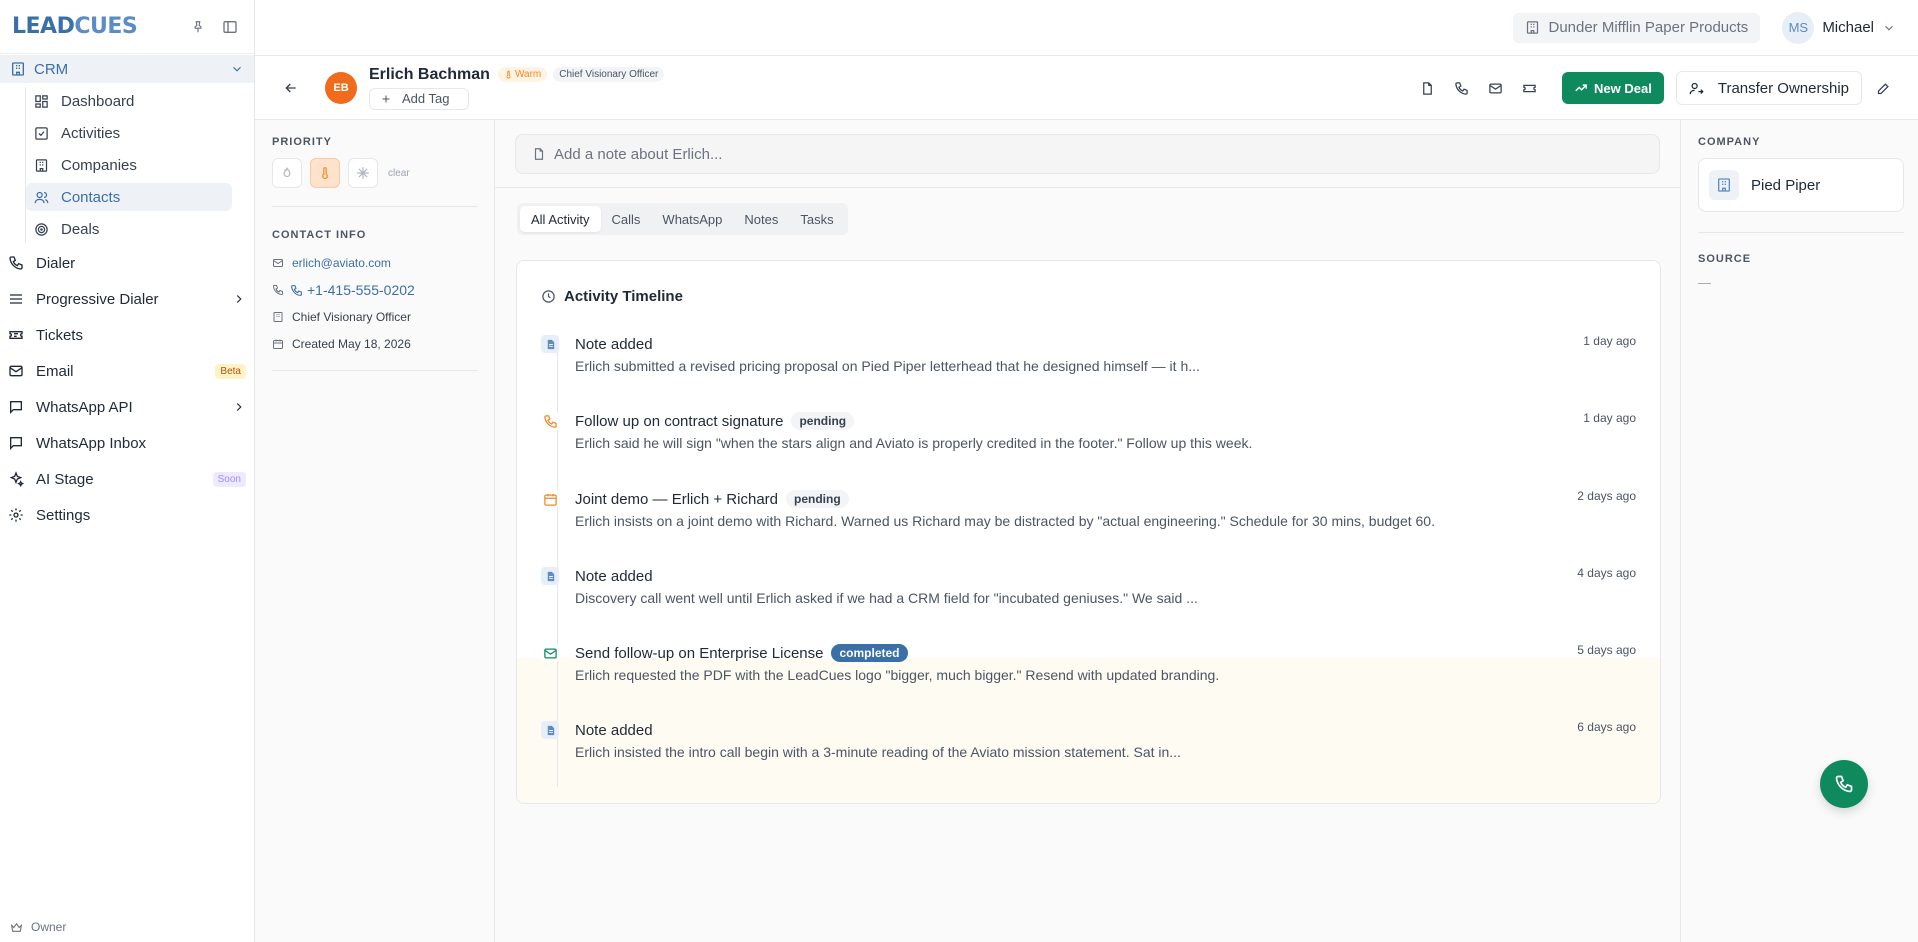 The height and width of the screenshot is (942, 1918). What do you see at coordinates (325, 173) in the screenshot?
I see `priority-warm-button` at bounding box center [325, 173].